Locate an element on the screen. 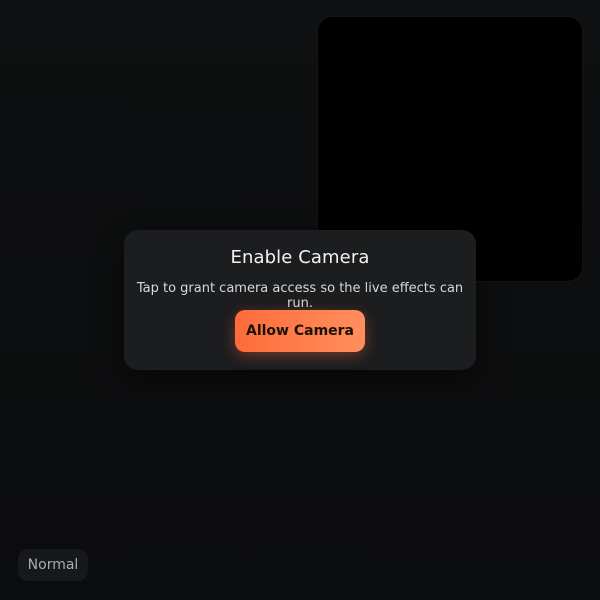  mode-selector: Normal is located at coordinates (53, 565).